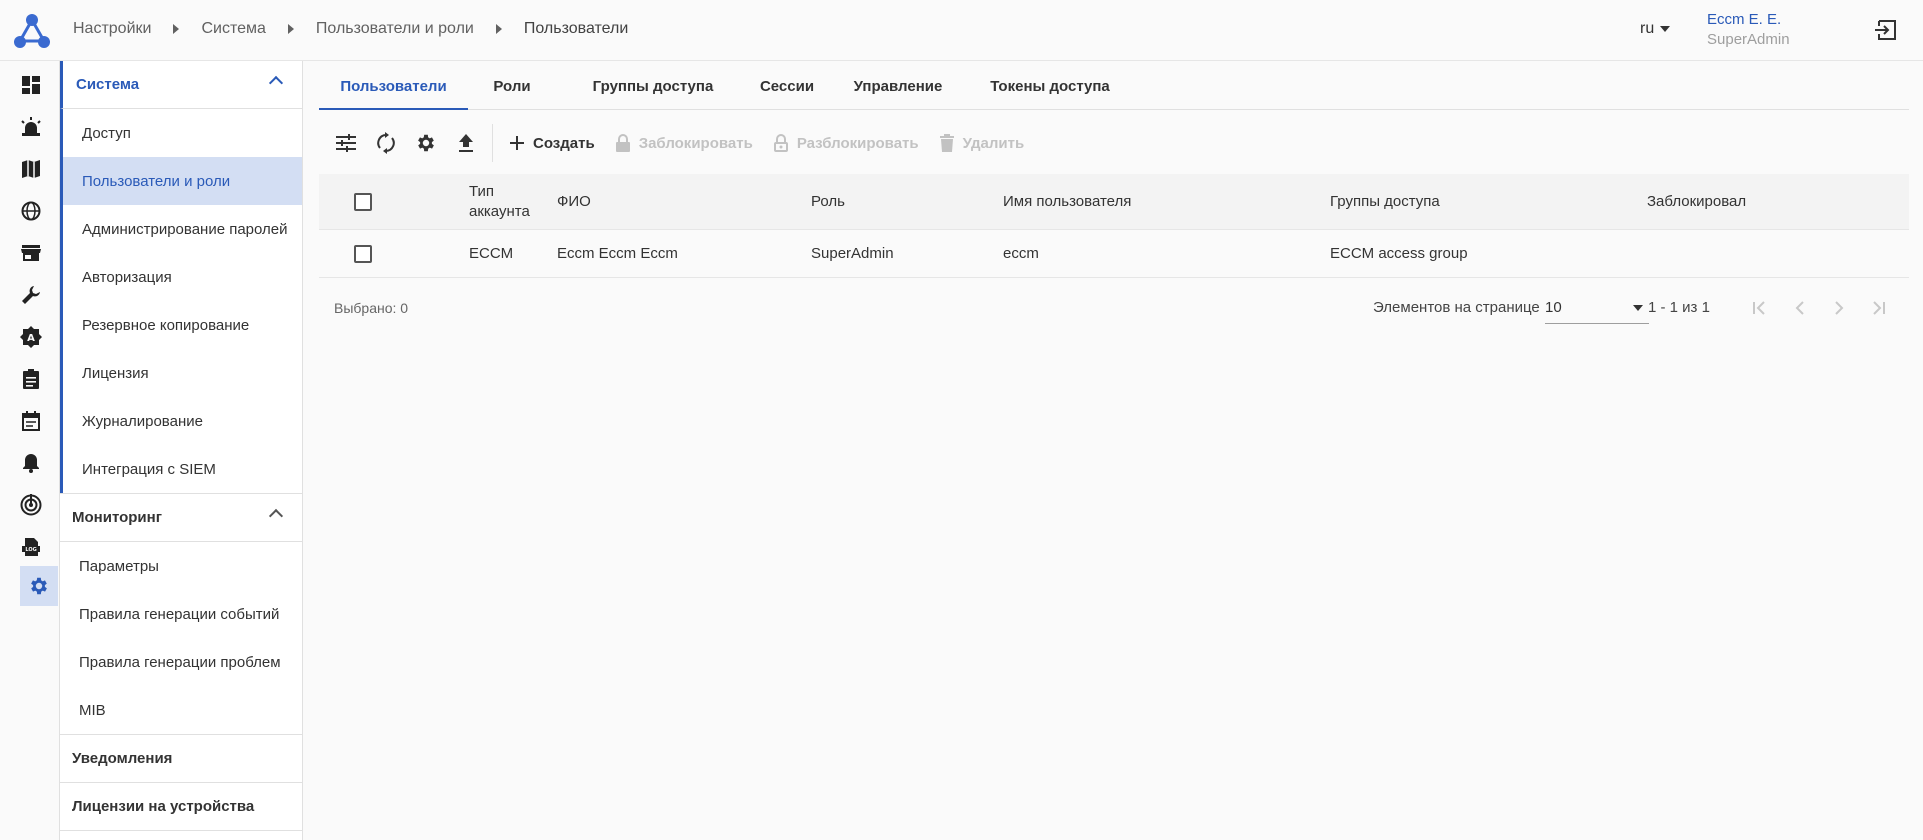  Describe the element at coordinates (1748, 29) in the screenshot. I see `user-info: Eccm E. E. SuperAdmin` at that location.